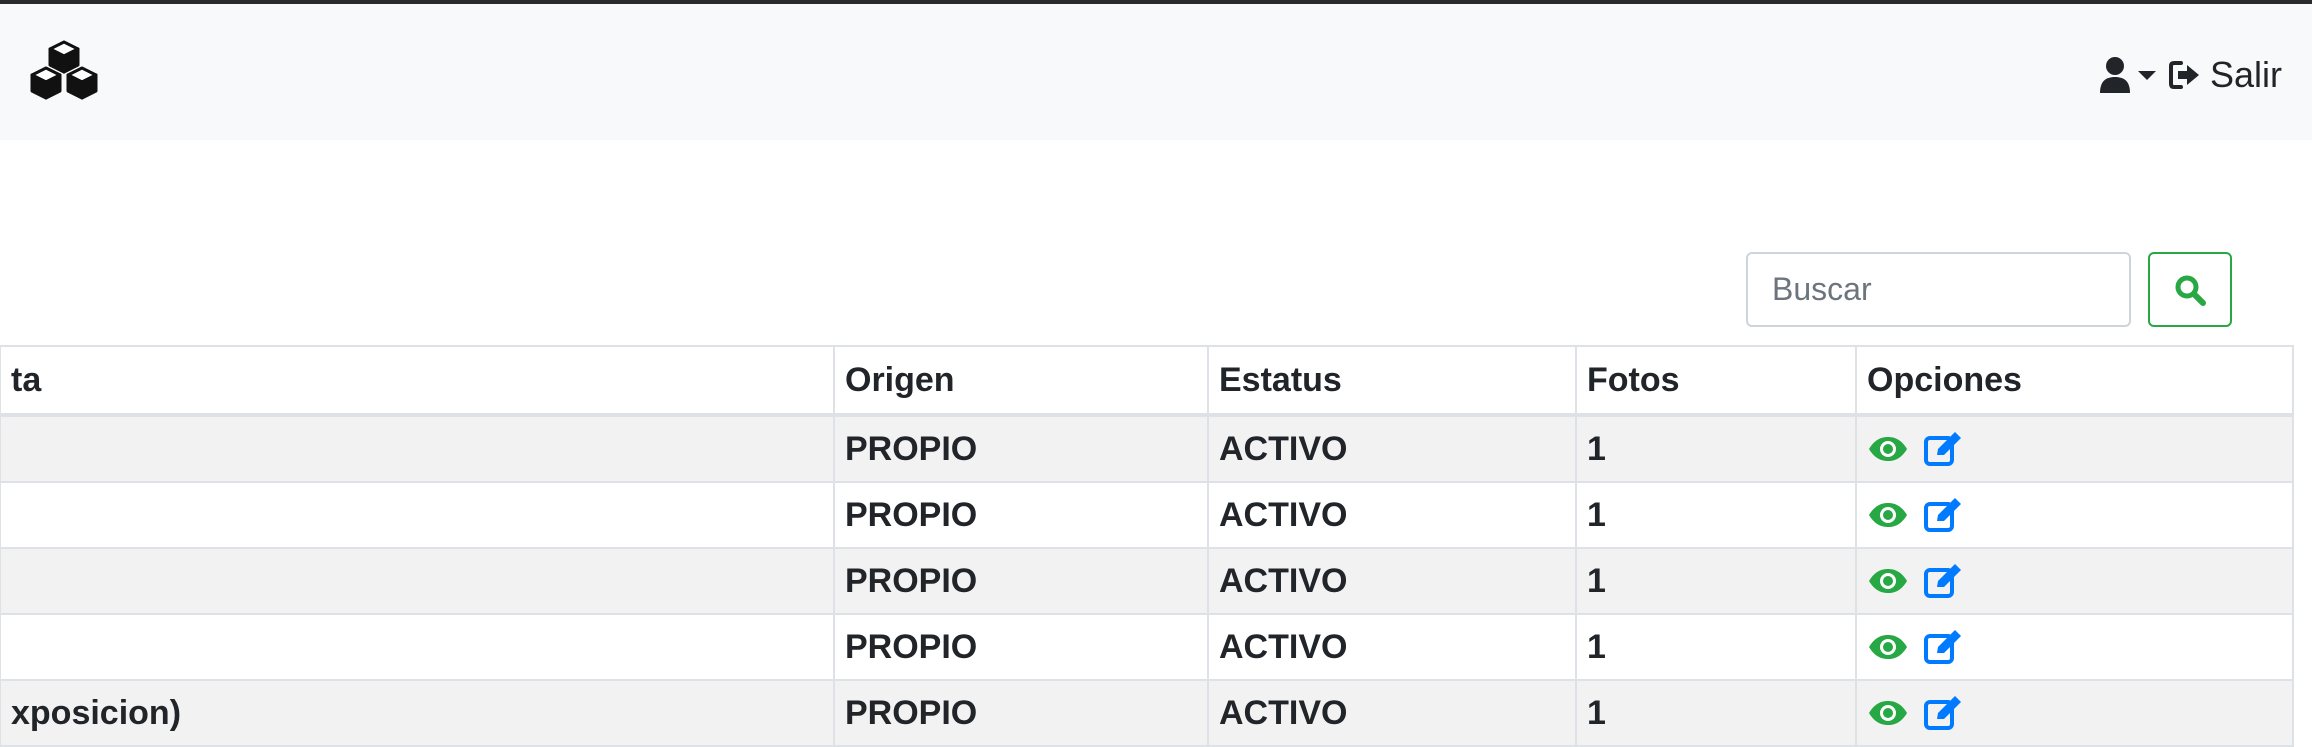  I want to click on cell-first: xposicion), so click(417, 713).